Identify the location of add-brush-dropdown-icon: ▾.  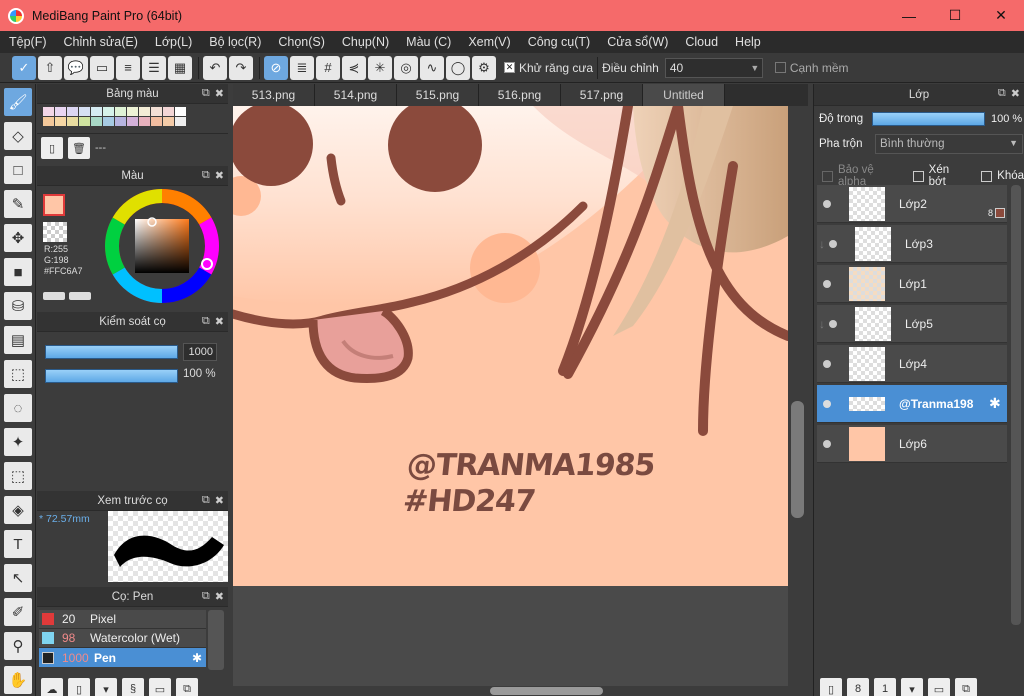
(106, 687).